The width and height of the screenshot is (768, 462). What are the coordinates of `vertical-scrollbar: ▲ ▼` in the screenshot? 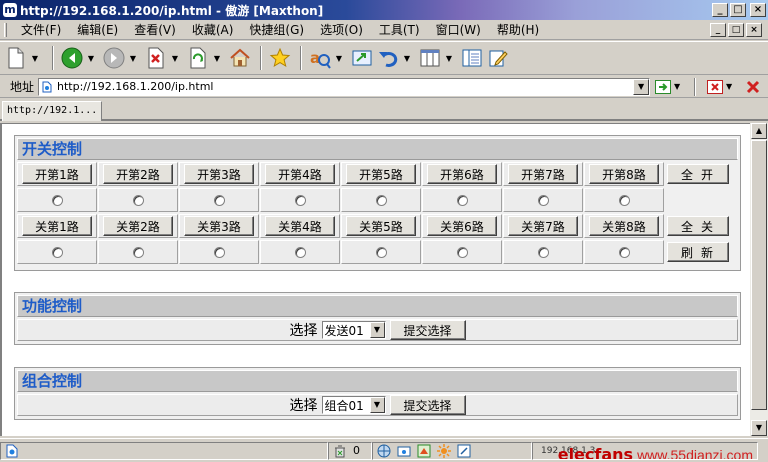 It's located at (759, 279).